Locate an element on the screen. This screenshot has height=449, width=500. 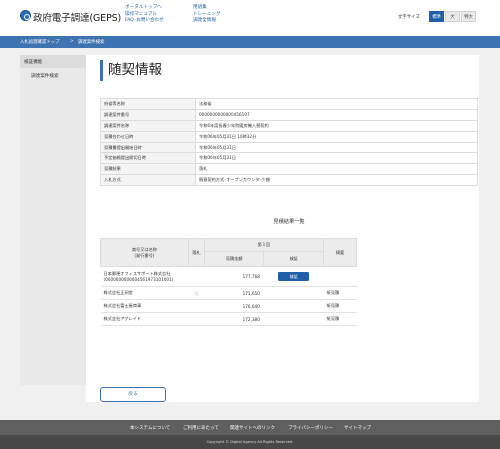
info-row: 見積結果 落札 is located at coordinates (289, 169).